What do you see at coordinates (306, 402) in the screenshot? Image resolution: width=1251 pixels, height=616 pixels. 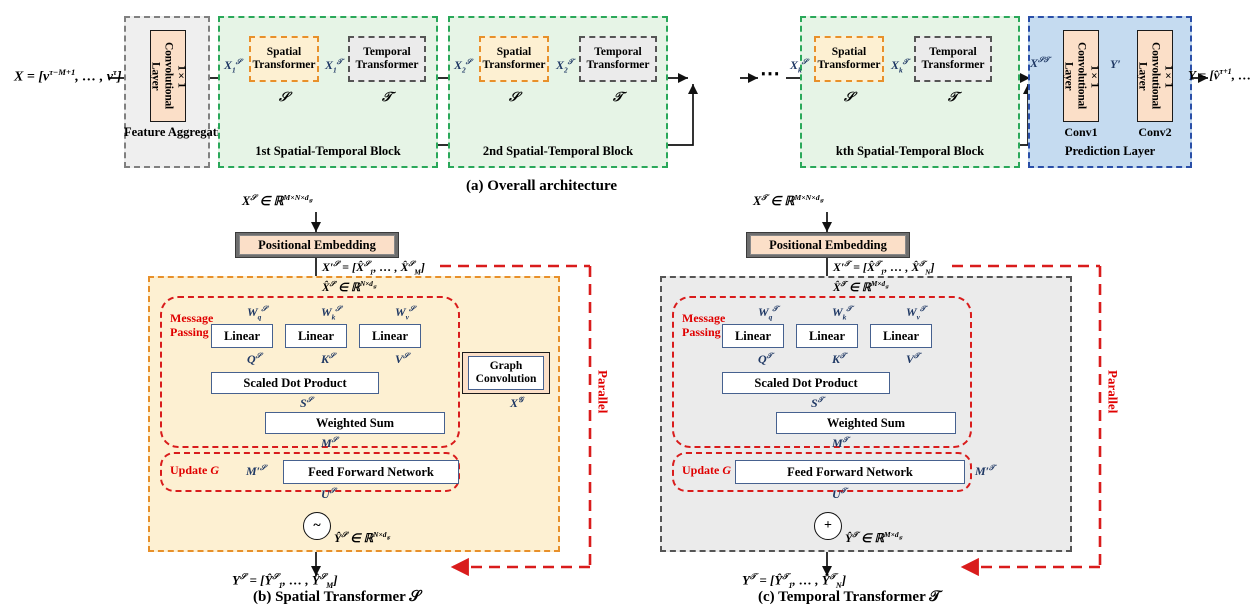 I see `spatial-score-label: S𝒮` at bounding box center [306, 402].